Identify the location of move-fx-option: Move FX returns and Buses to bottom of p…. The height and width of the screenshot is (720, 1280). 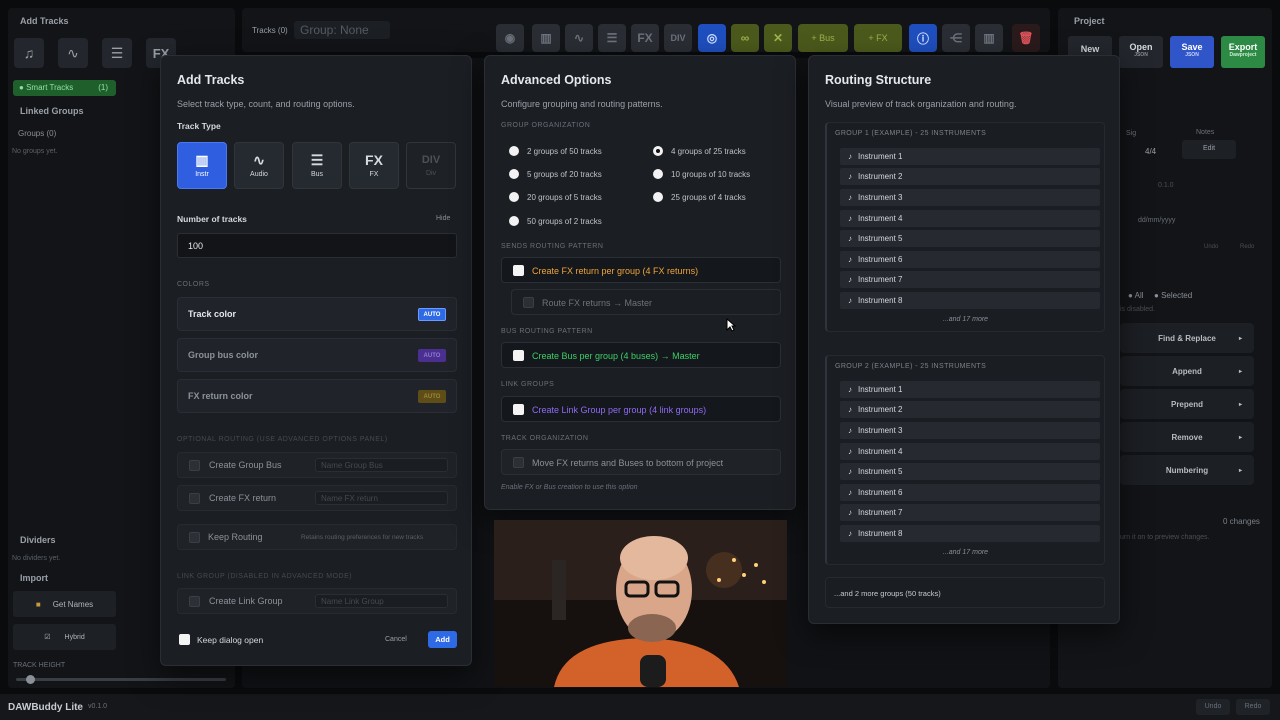
(641, 462).